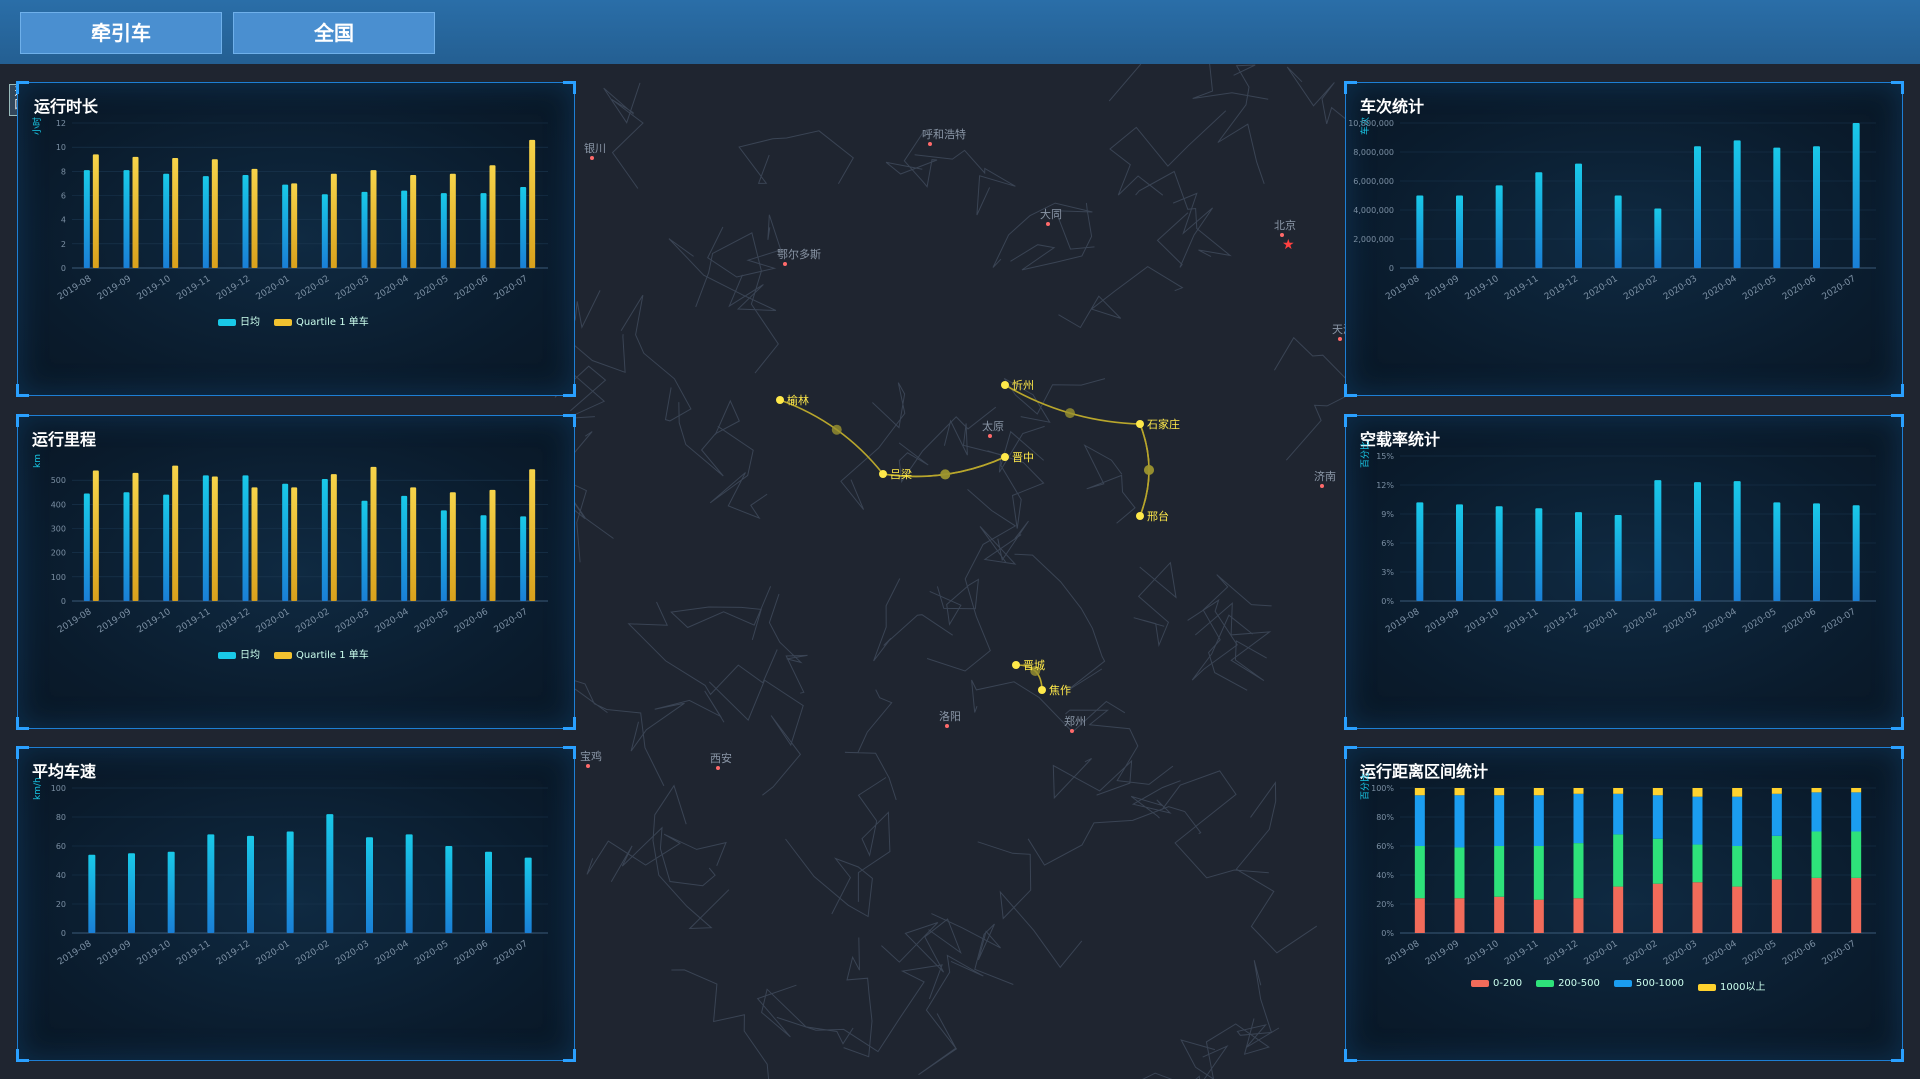 The width and height of the screenshot is (1920, 1079). Describe the element at coordinates (1325, 476) in the screenshot. I see `map-label: 济南` at that location.